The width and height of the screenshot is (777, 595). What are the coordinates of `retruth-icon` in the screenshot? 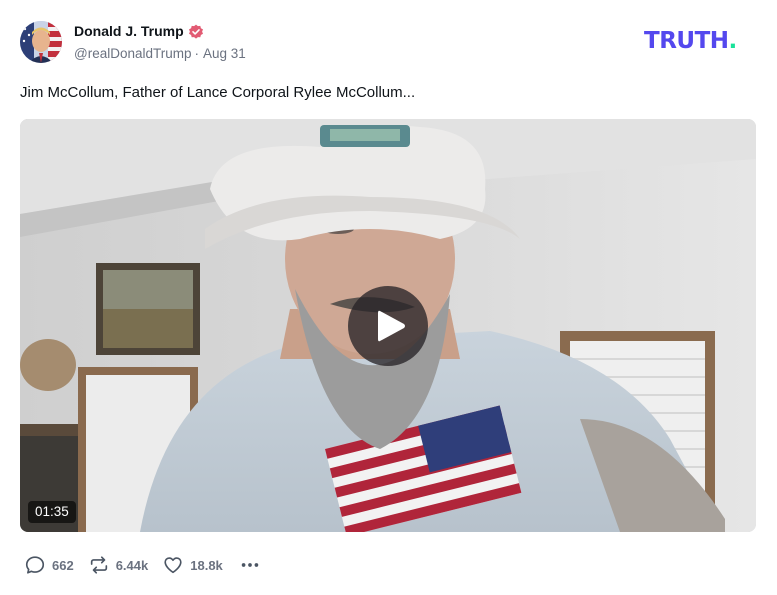 It's located at (98, 565).